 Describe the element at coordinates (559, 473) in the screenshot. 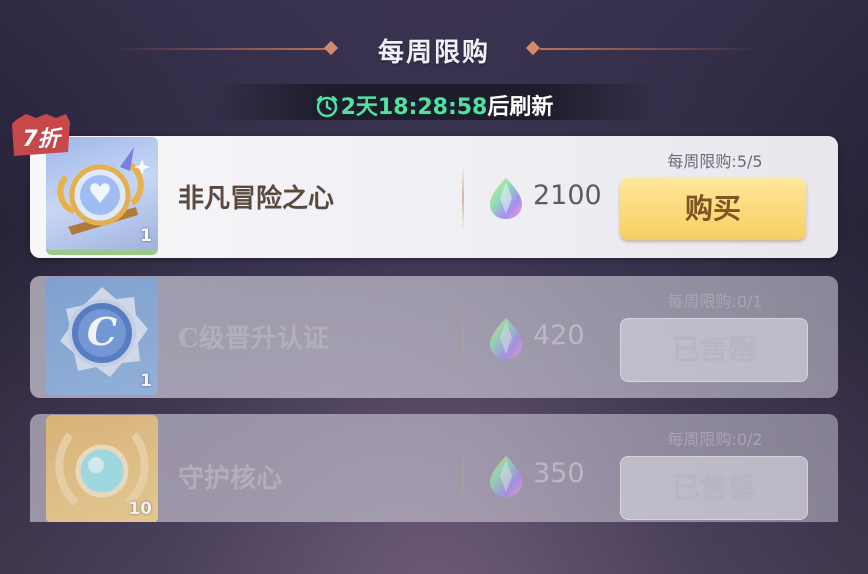

I see `item-price: 350` at that location.